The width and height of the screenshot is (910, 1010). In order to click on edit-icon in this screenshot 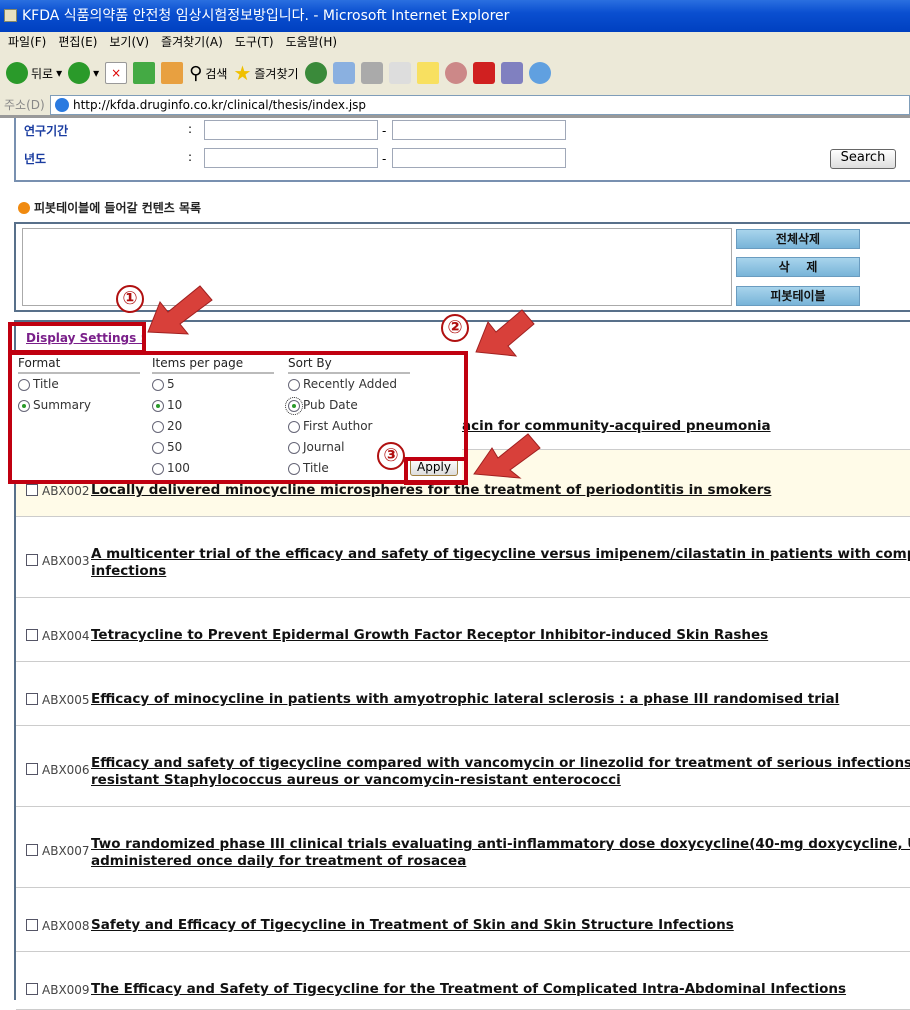, I will do `click(399, 73)`.